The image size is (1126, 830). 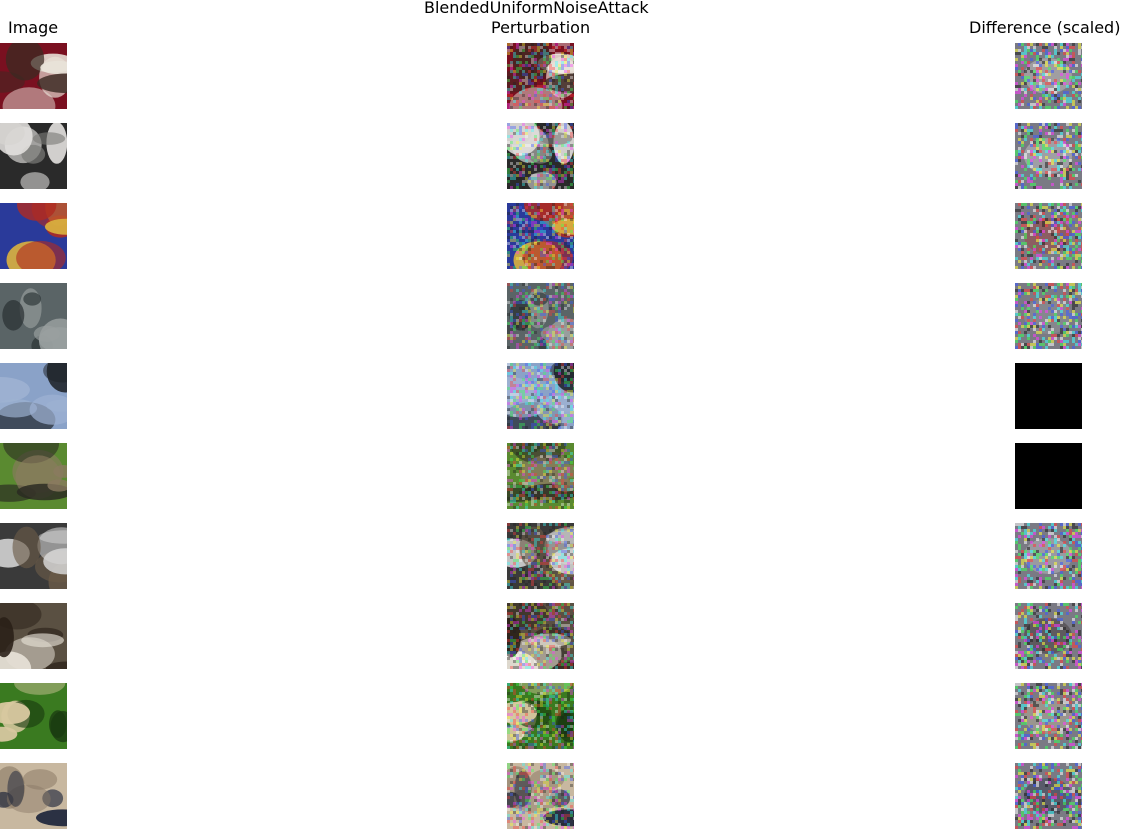 I want to click on column-header-difference: Difference (scaled), so click(x=1045, y=27).